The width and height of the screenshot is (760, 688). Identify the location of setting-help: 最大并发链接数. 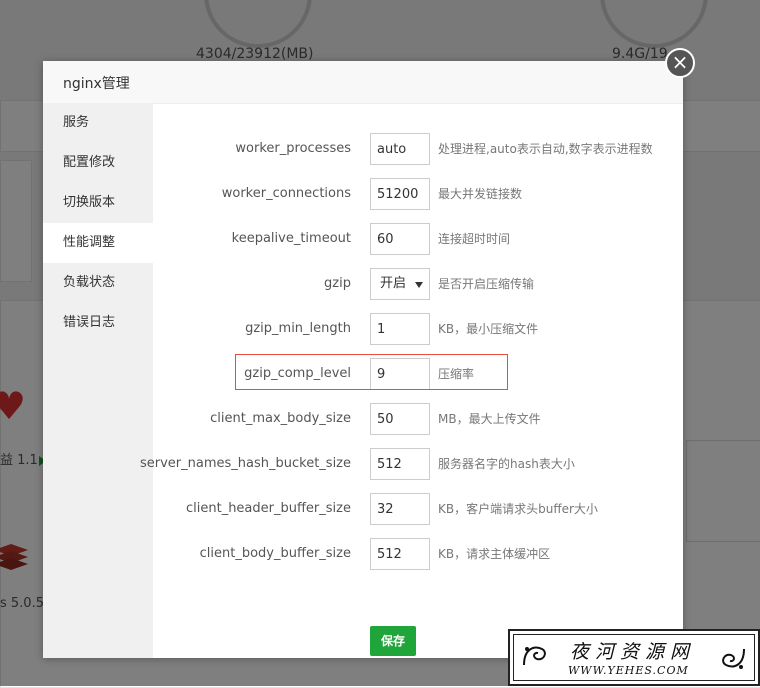
(480, 194).